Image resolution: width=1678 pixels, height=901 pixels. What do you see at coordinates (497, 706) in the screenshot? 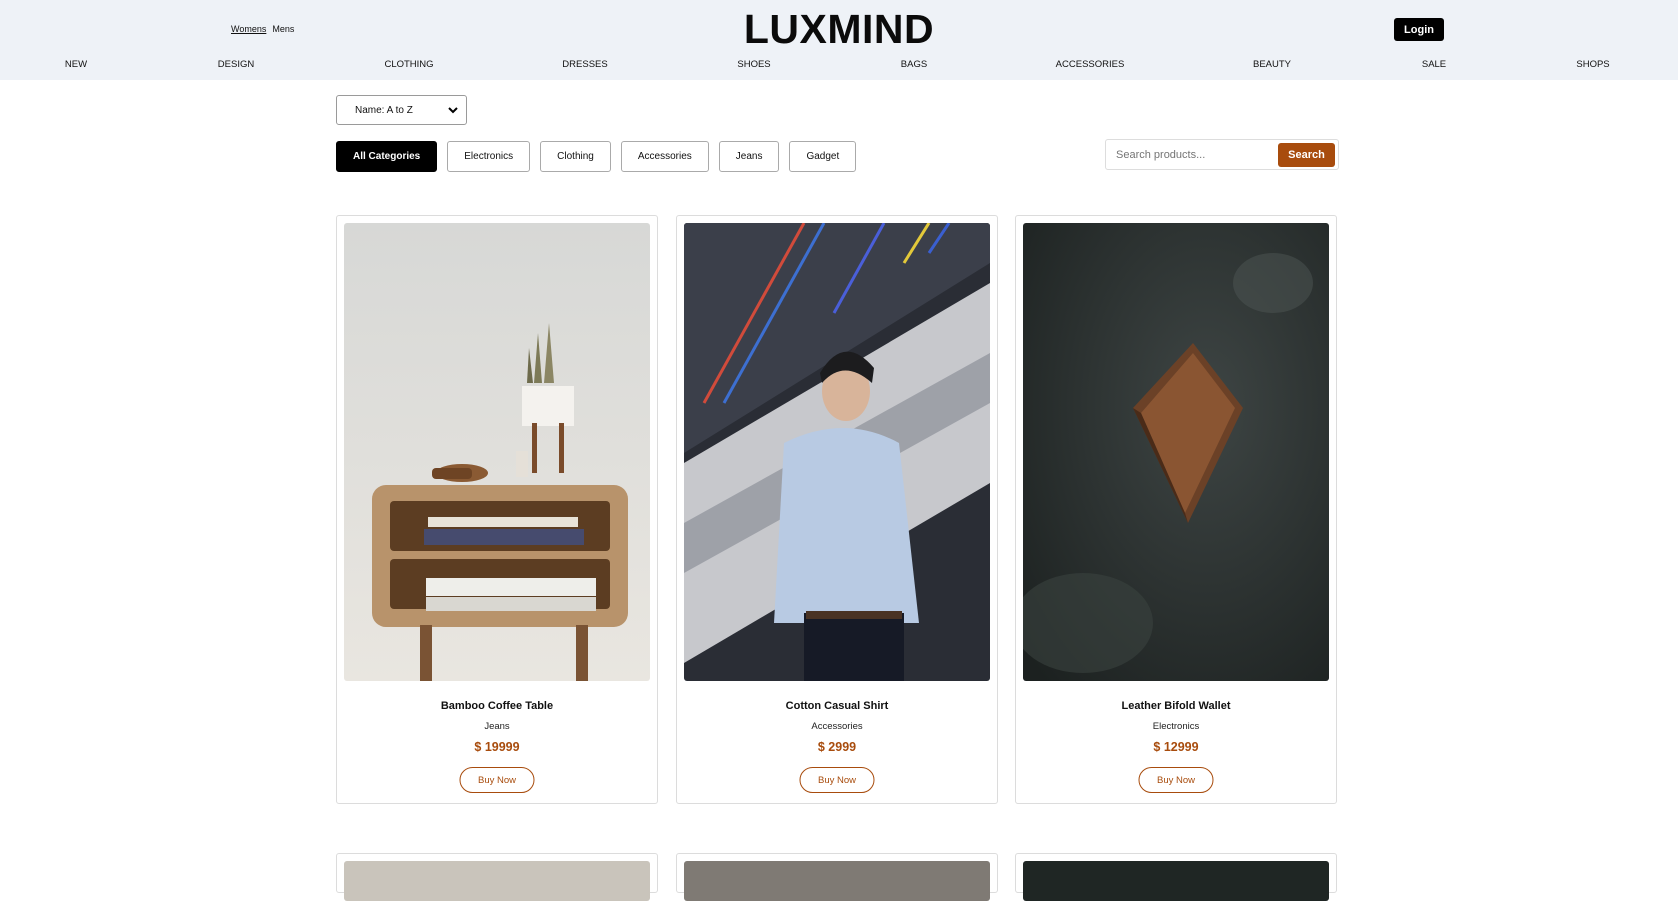
I see `product-name: Bamboo Coffee Table` at bounding box center [497, 706].